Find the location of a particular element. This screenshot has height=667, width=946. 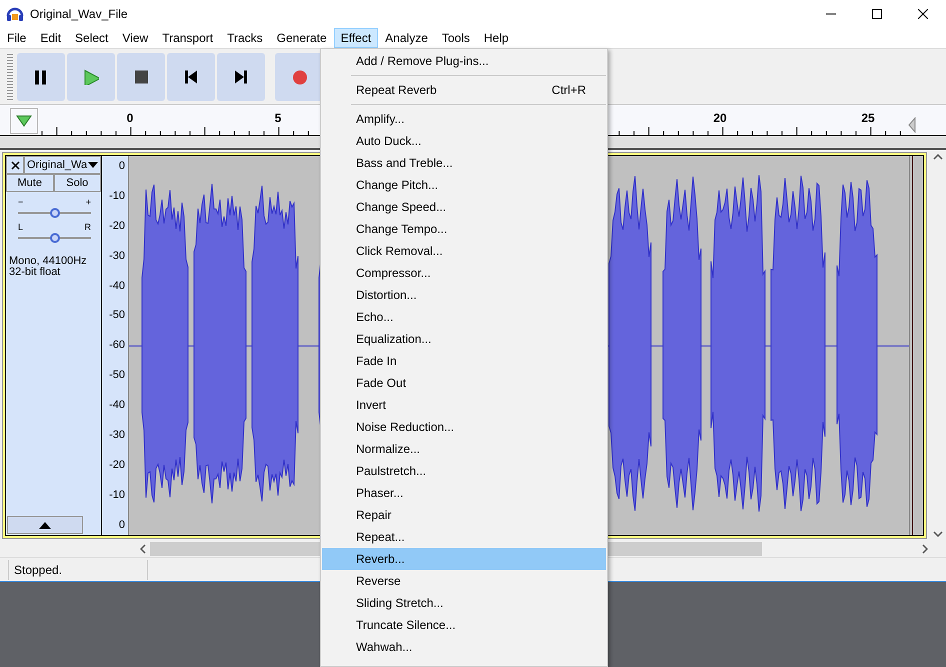

scale-label: -60 is located at coordinates (117, 346).